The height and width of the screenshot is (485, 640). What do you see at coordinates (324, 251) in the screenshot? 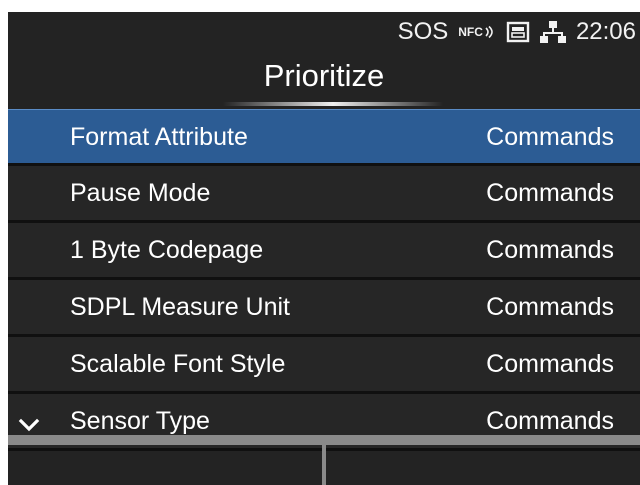
I see `list-item-1-byte-codepage: 1 Byte Codepage Commands` at bounding box center [324, 251].